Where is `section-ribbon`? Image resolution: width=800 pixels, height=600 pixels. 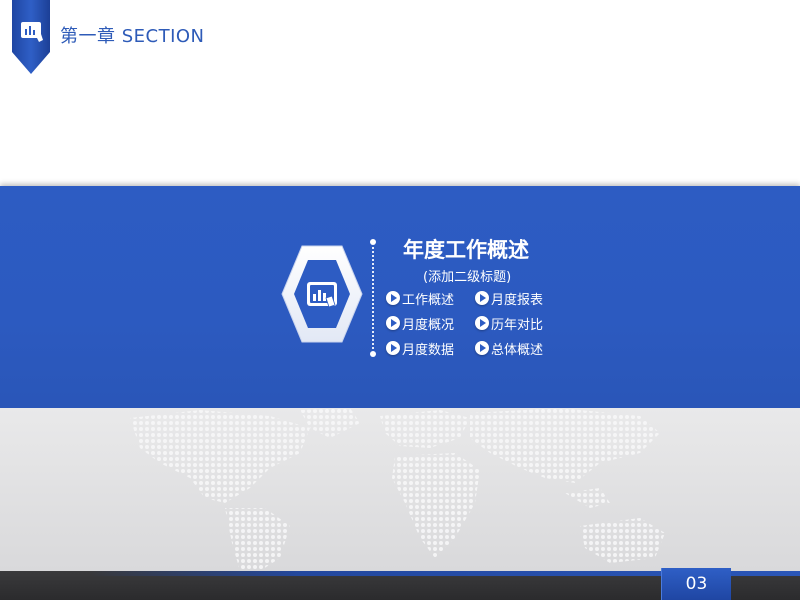 section-ribbon is located at coordinates (31, 37).